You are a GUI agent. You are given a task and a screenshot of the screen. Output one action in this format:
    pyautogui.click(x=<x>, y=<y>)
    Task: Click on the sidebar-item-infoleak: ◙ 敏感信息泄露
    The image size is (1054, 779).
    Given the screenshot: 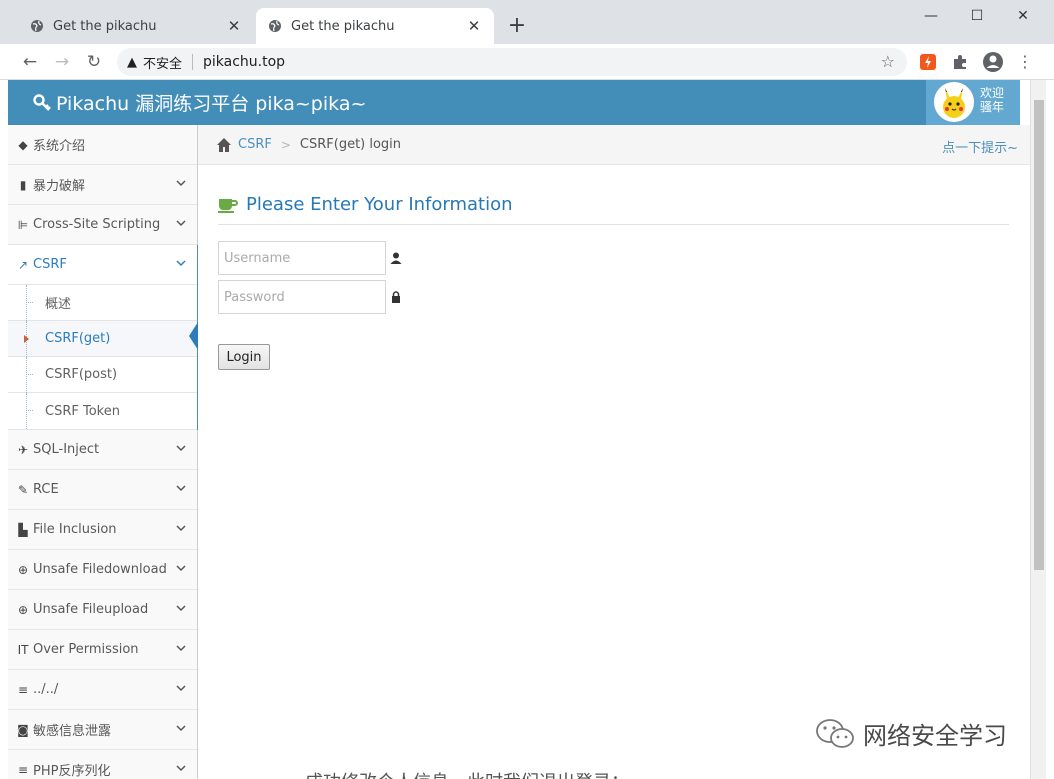 What is the action you would take?
    pyautogui.click(x=102, y=730)
    